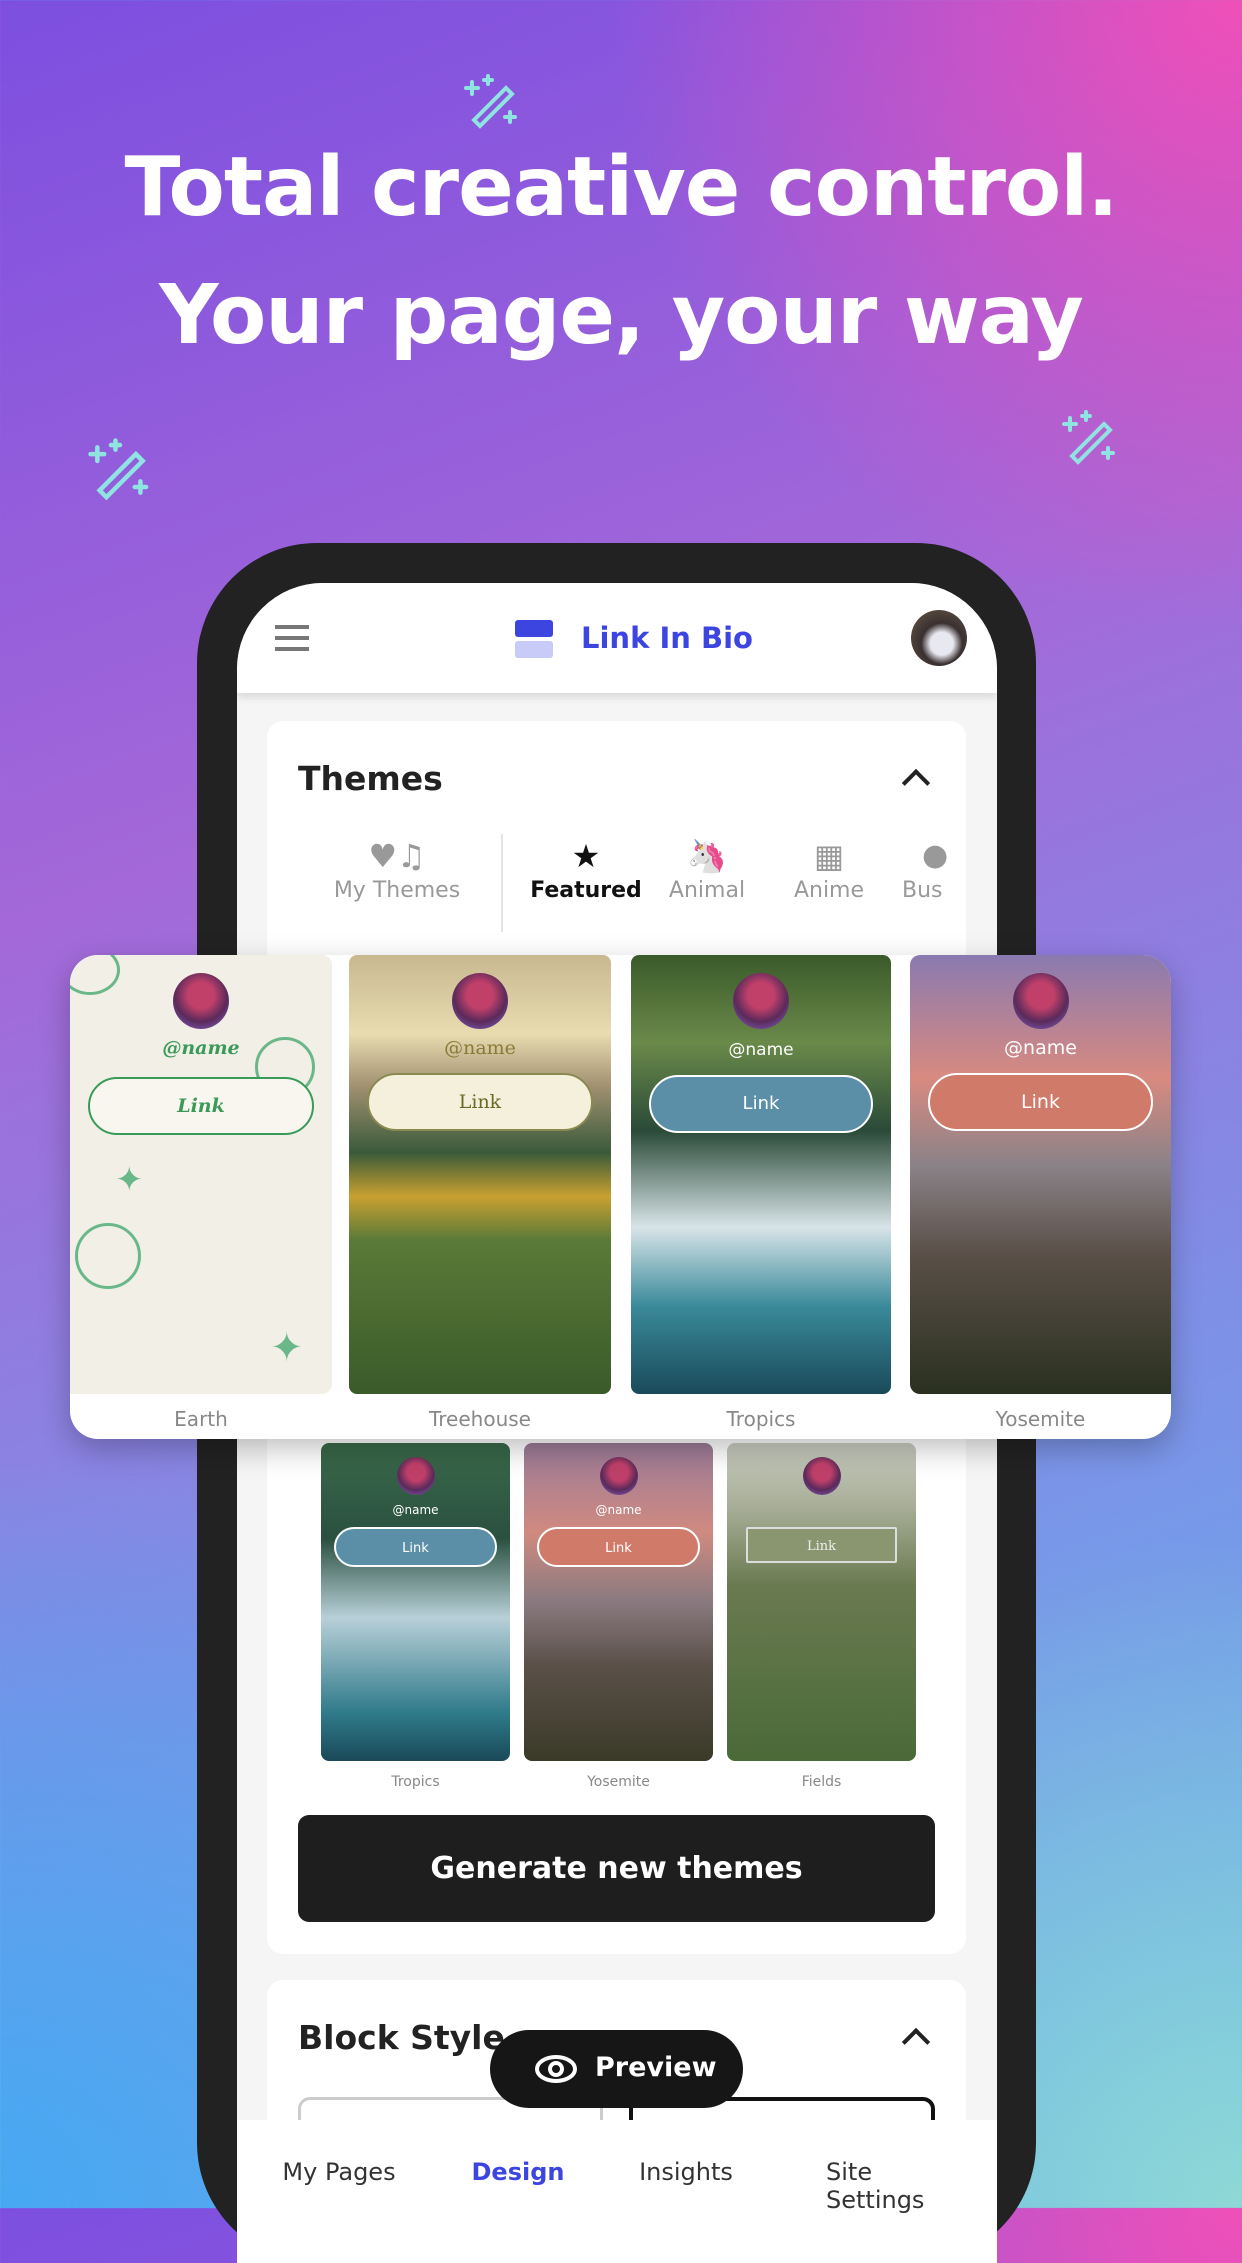  What do you see at coordinates (656, 2067) in the screenshot?
I see `preview-label: Preview` at bounding box center [656, 2067].